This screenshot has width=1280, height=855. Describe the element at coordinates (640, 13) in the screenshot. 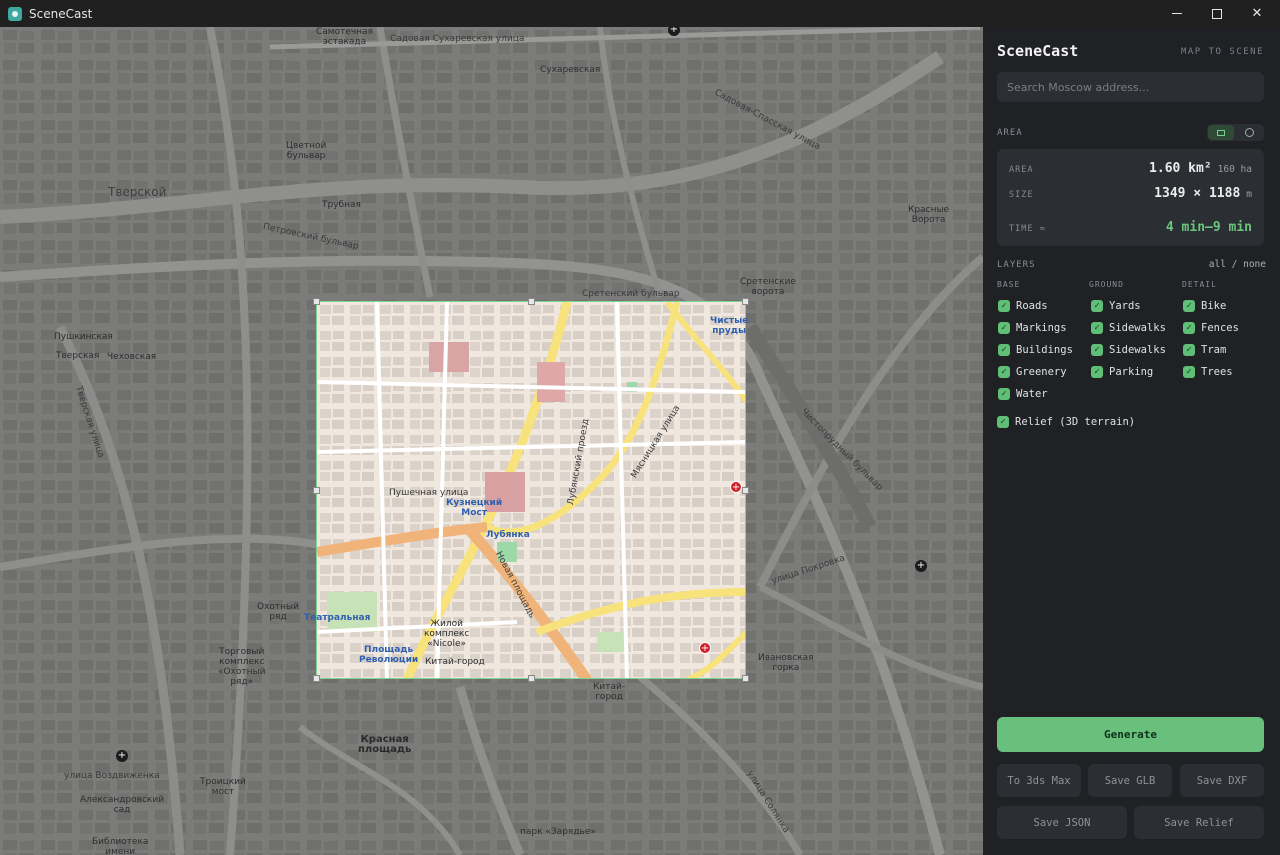

I see `title-bar: SceneCast ✕` at that location.